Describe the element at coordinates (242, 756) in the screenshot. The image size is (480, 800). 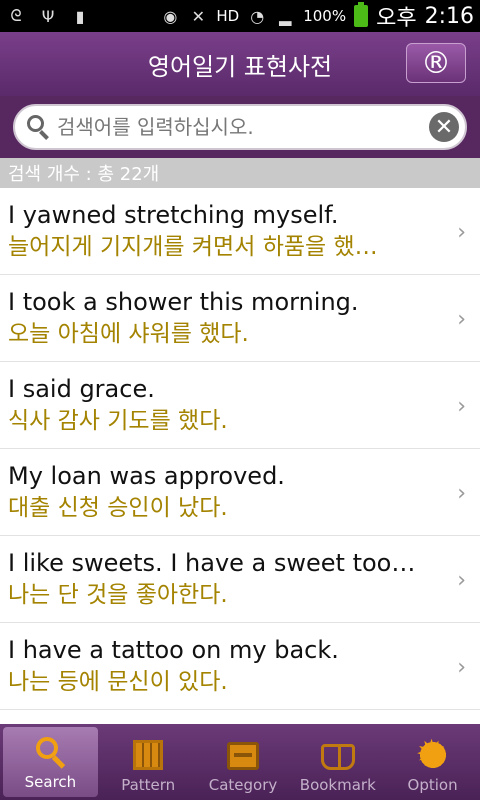
I see `category-icon` at that location.